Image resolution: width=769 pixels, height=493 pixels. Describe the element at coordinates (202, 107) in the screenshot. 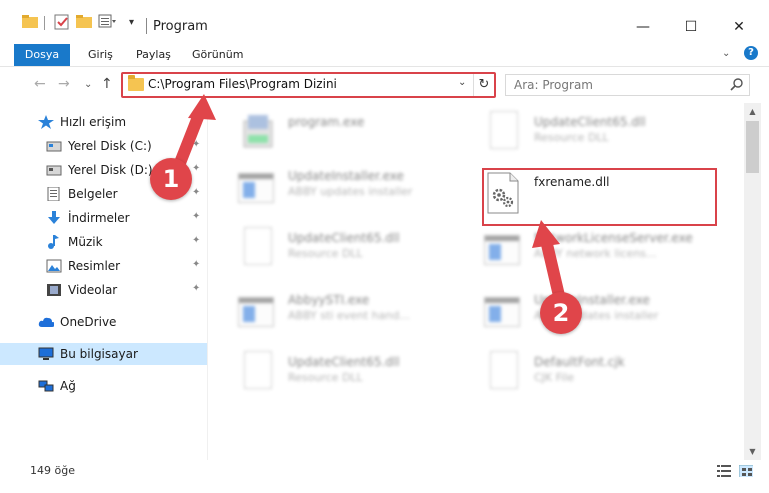

I see `arrow-1-head` at that location.